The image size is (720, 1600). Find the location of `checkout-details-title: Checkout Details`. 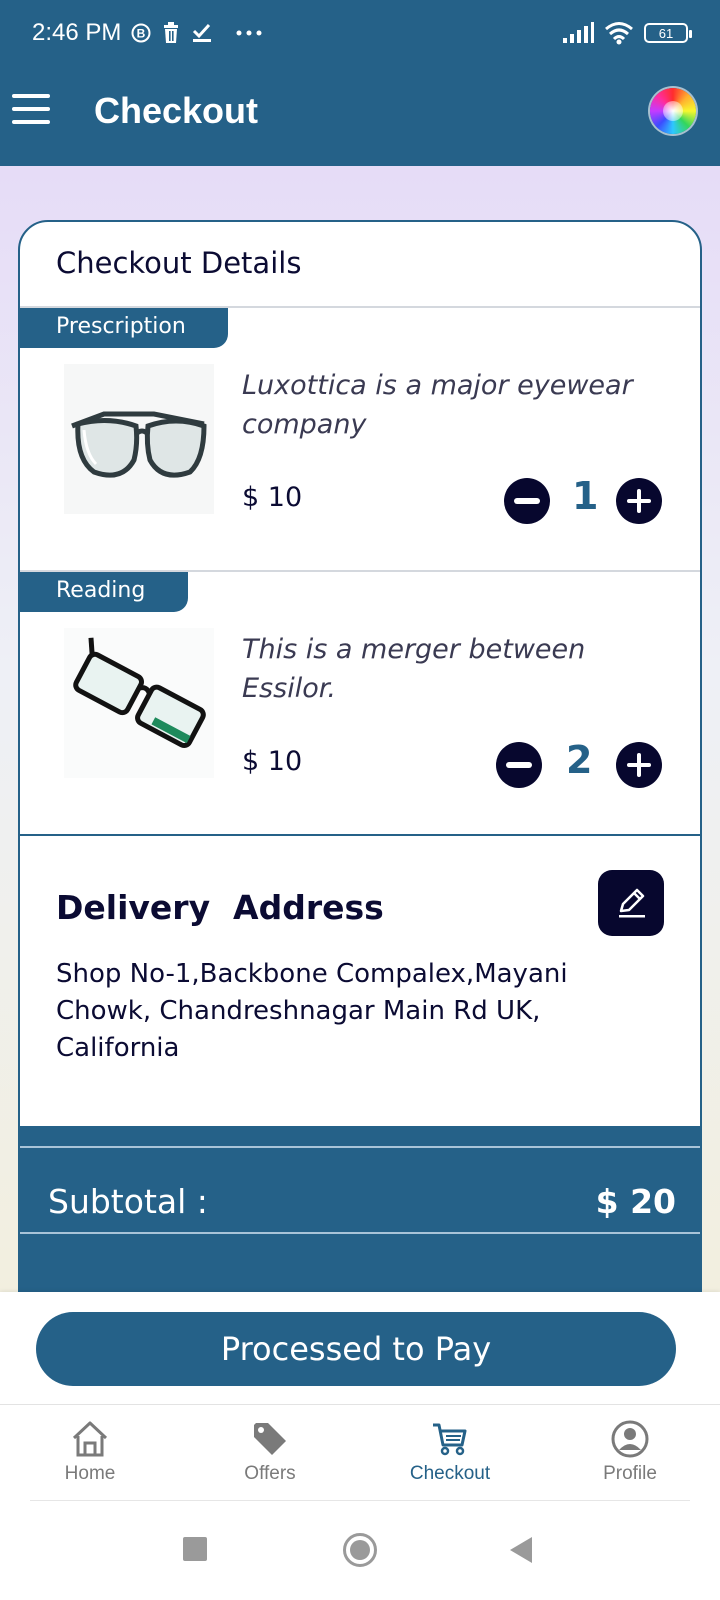

checkout-details-title: Checkout Details is located at coordinates (179, 263).